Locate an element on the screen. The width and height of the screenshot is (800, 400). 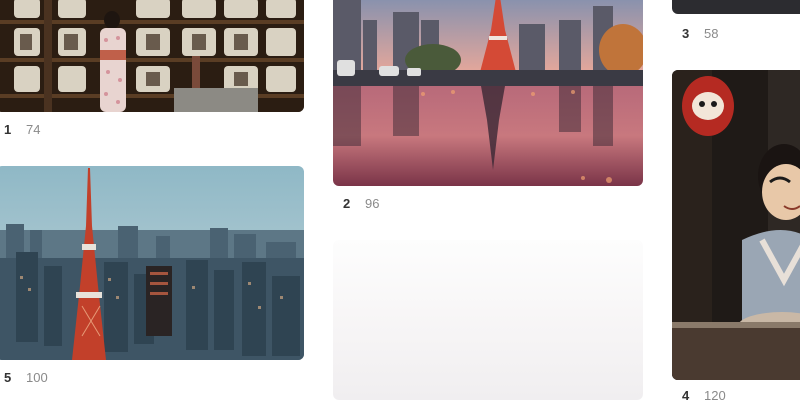
photo-count: 100 is located at coordinates (37, 377).